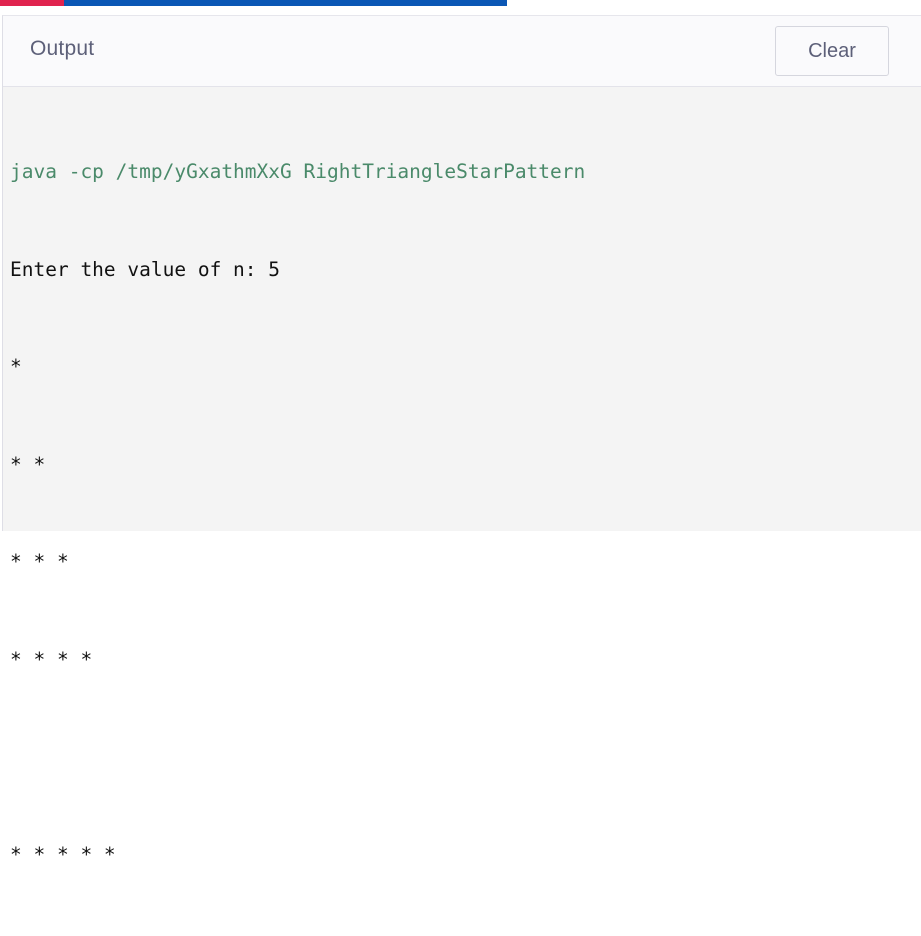 This screenshot has width=921, height=936. Describe the element at coordinates (832, 51) in the screenshot. I see `clear-button: Clear` at that location.